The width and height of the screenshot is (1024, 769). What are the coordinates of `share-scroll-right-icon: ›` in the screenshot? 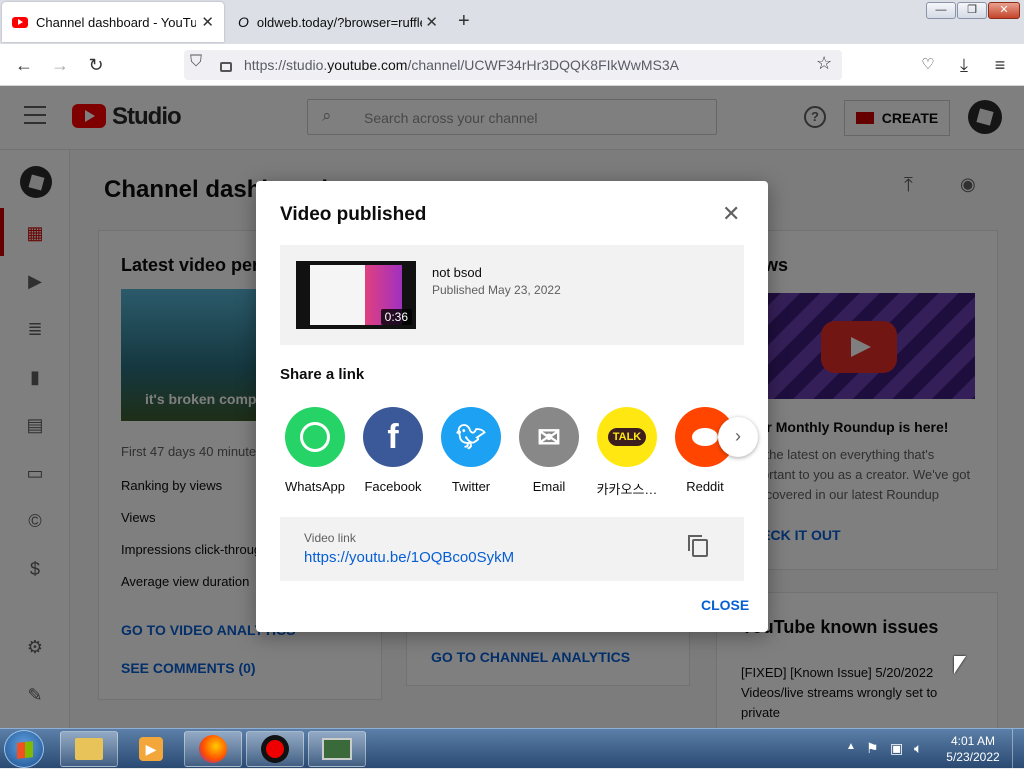 It's located at (738, 437).